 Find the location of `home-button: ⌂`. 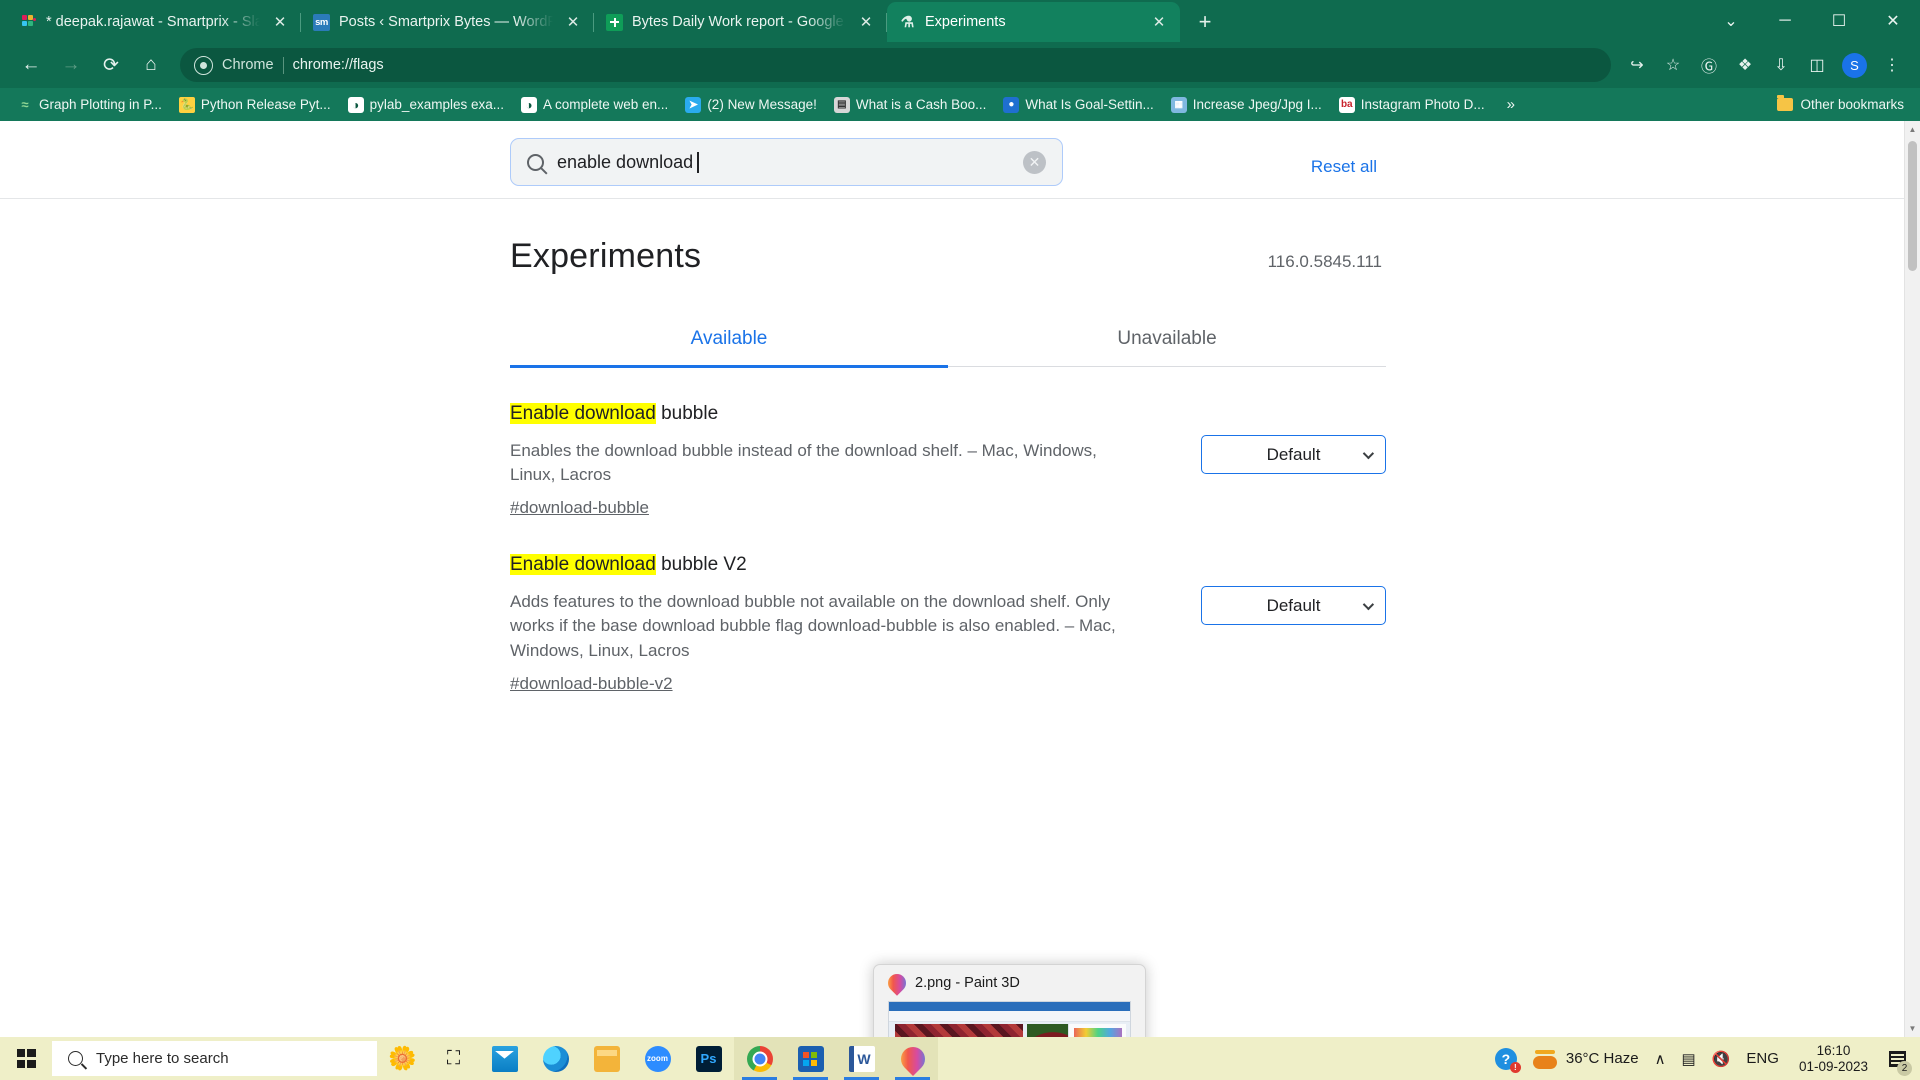

home-button: ⌂ is located at coordinates (151, 65).